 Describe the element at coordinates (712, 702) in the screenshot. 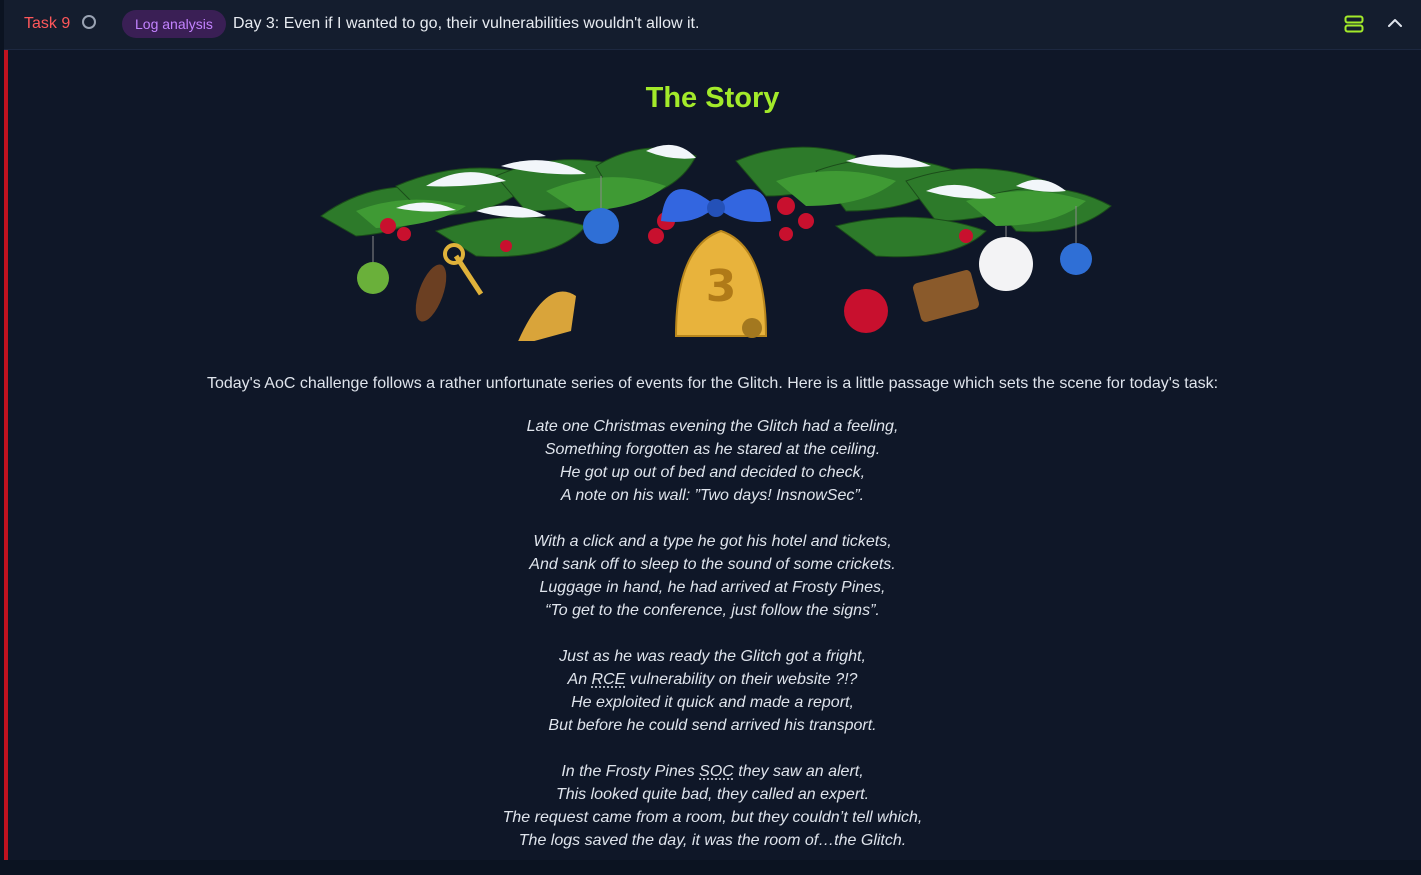

I see `poem-line: He exploited it quick and made a report,` at that location.